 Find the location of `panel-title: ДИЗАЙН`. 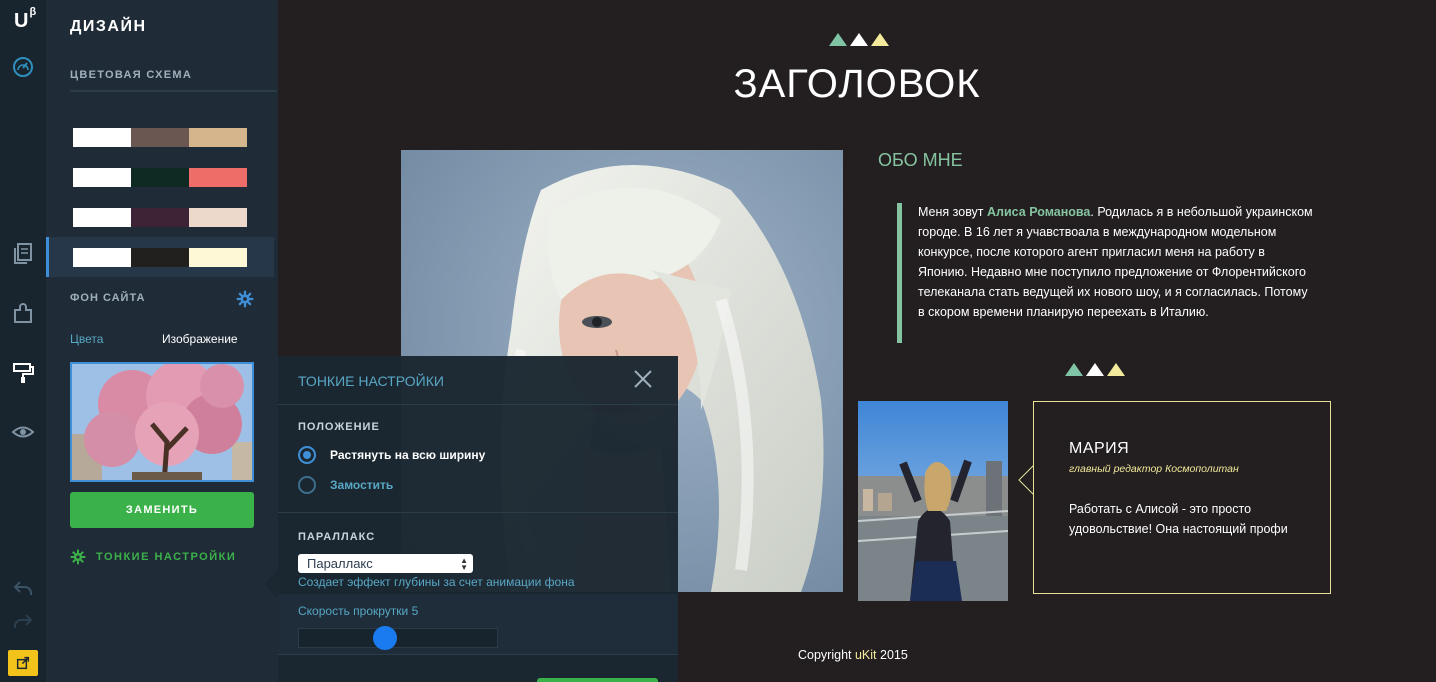

panel-title: ДИЗАЙН is located at coordinates (108, 26).